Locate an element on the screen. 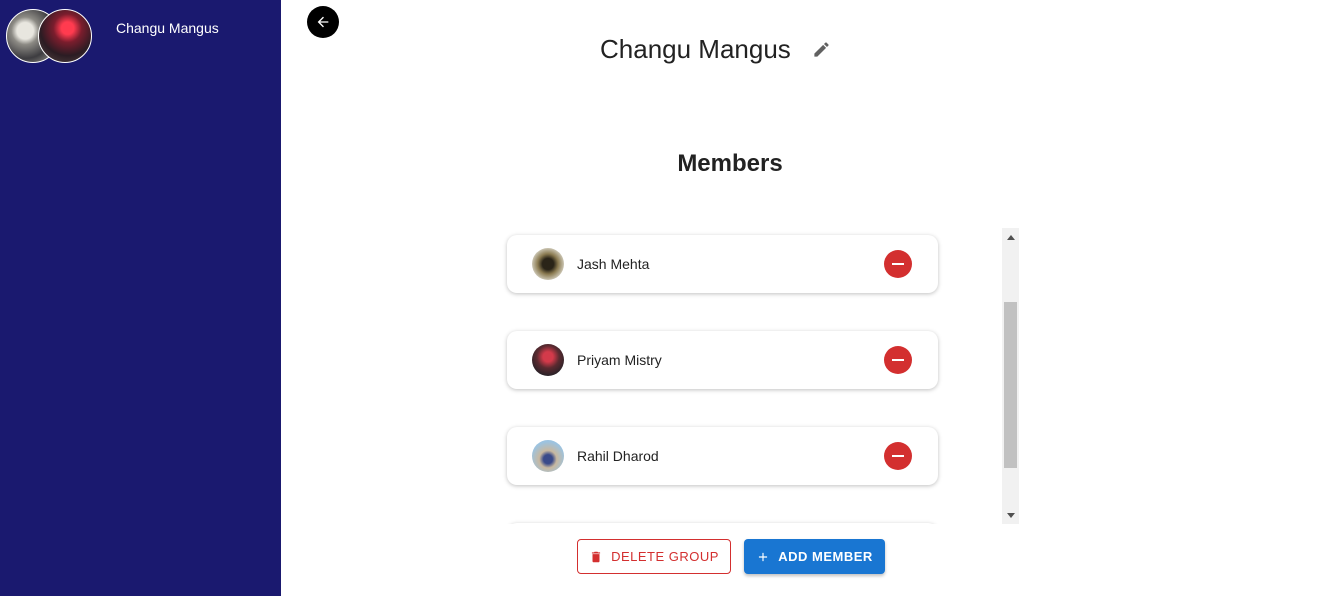  member-name: Jash Mehta is located at coordinates (613, 264).